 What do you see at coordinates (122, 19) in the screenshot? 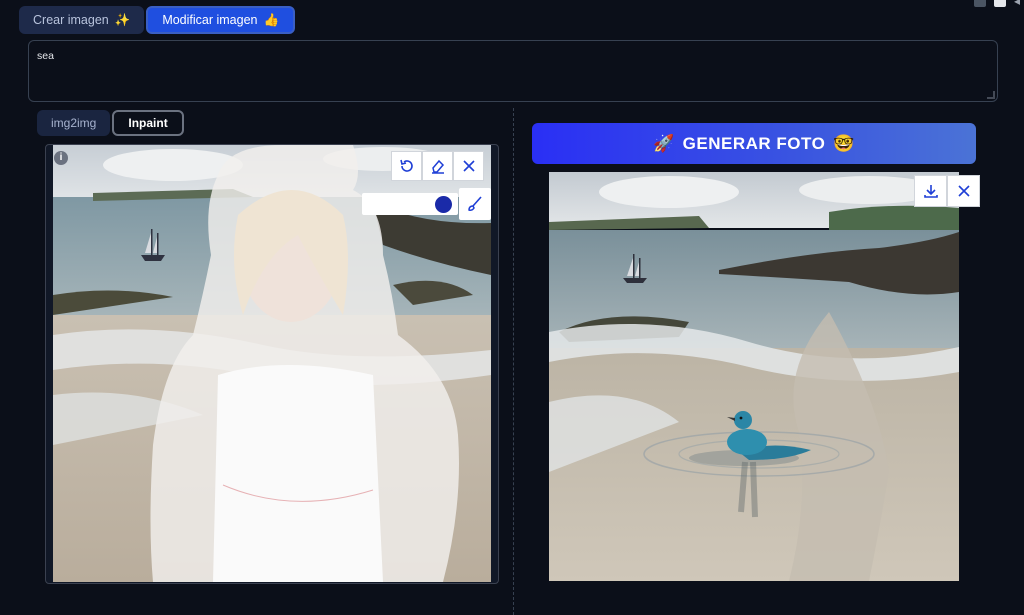
I see `sparkles-icon: ✨` at bounding box center [122, 19].